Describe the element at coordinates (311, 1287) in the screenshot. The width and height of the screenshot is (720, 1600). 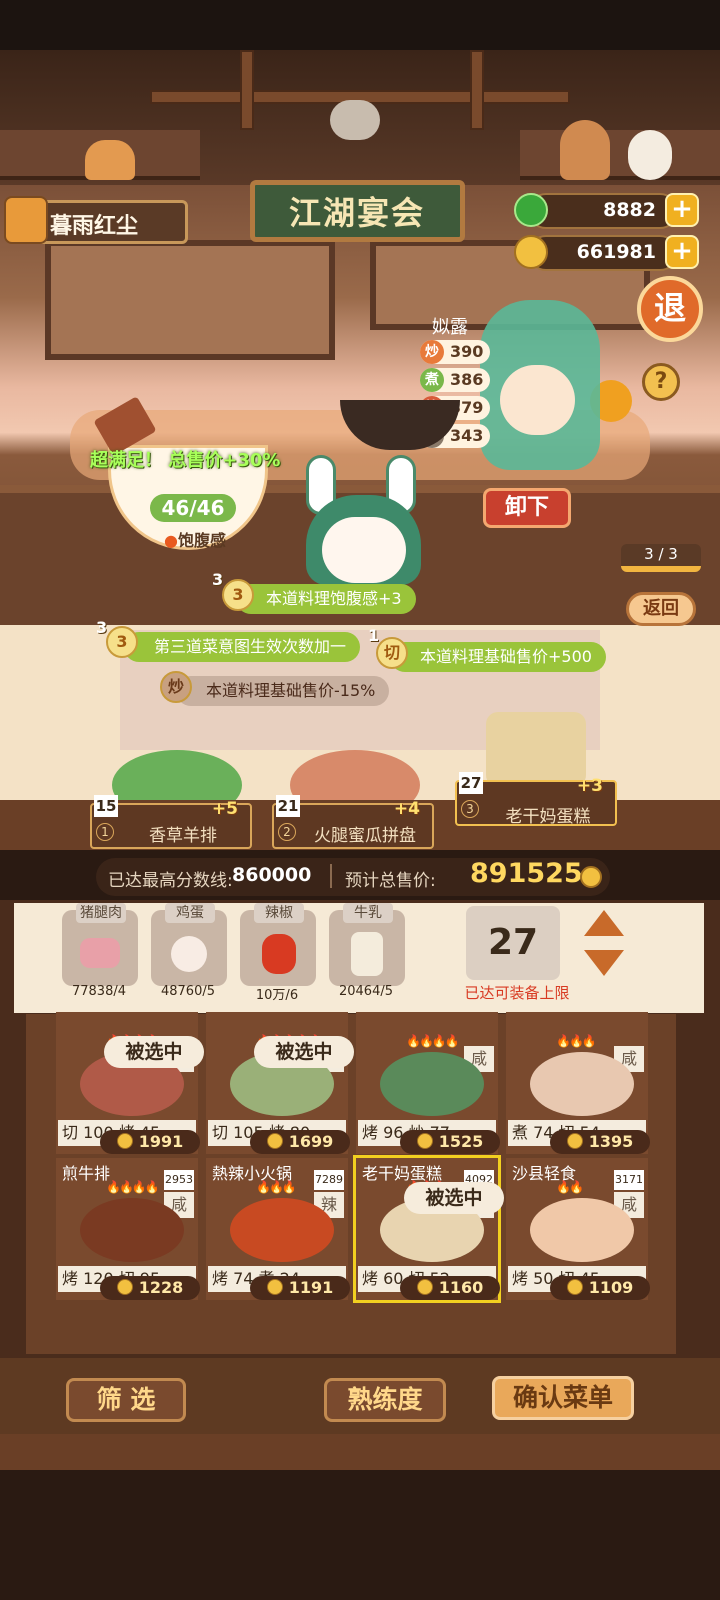
I see `dish-price-value: 1191` at that location.